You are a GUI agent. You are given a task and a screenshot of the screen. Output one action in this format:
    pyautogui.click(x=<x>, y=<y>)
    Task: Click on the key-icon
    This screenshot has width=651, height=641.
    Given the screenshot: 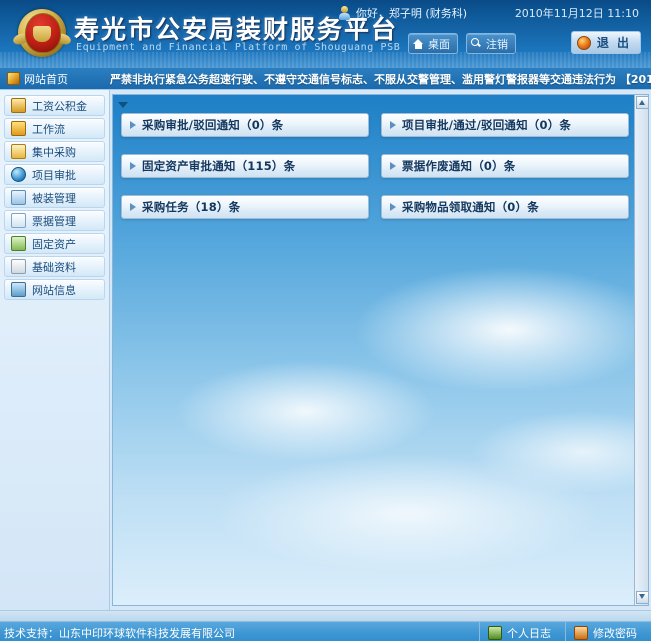 What is the action you would take?
    pyautogui.click(x=581, y=633)
    